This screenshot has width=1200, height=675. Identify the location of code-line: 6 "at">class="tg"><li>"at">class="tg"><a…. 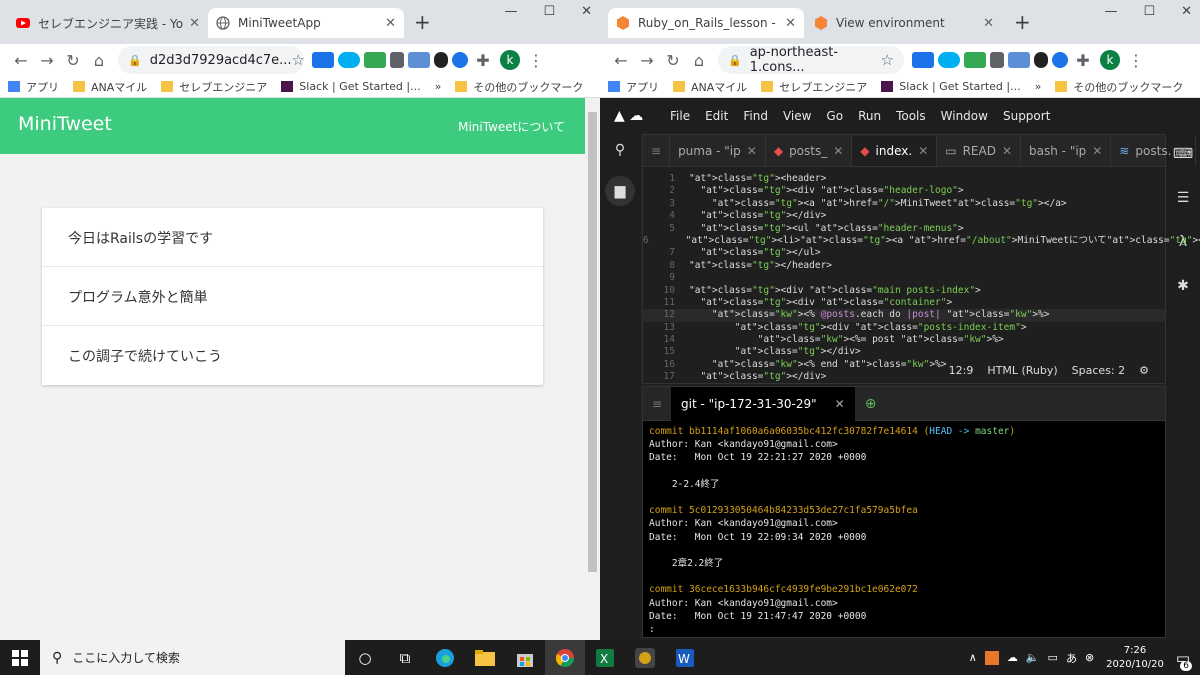
(921, 241).